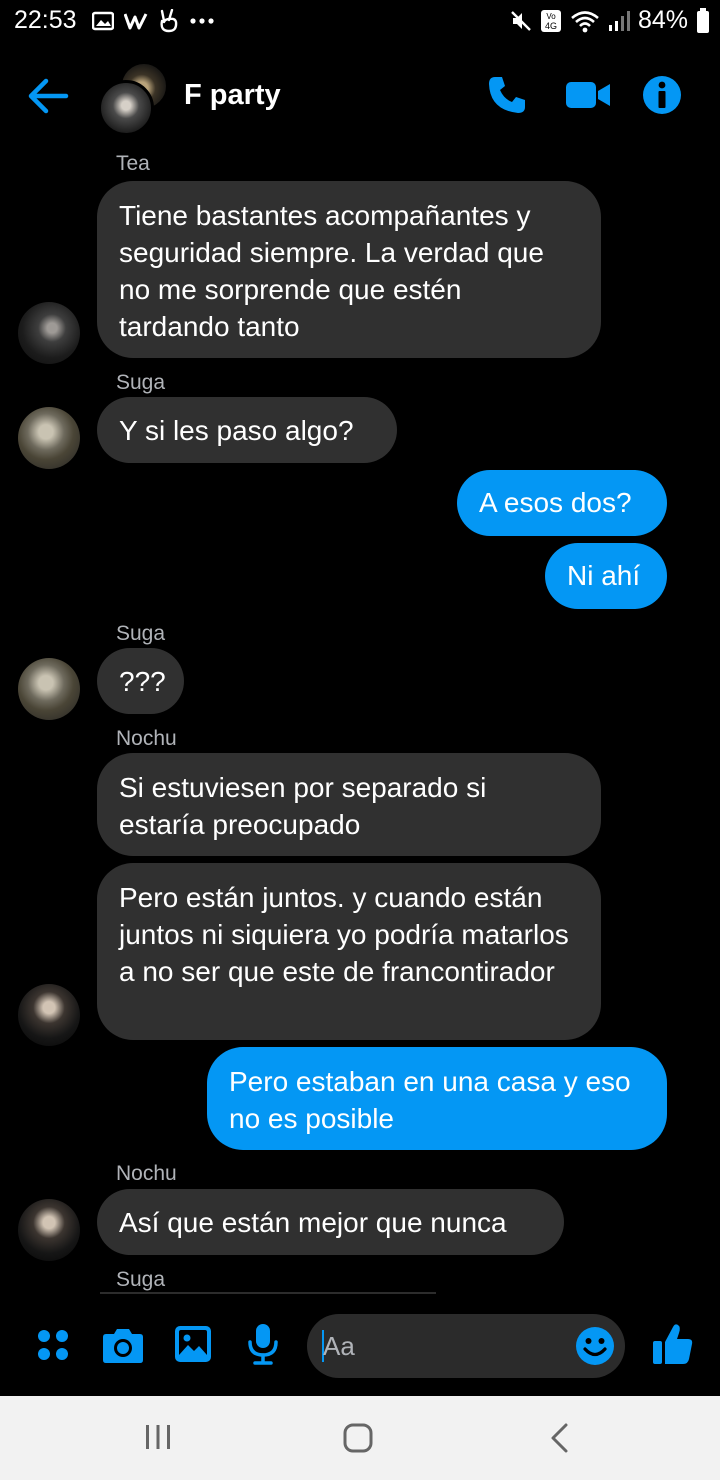 This screenshot has height=1480, width=720. I want to click on notification-icons, so click(153, 21).